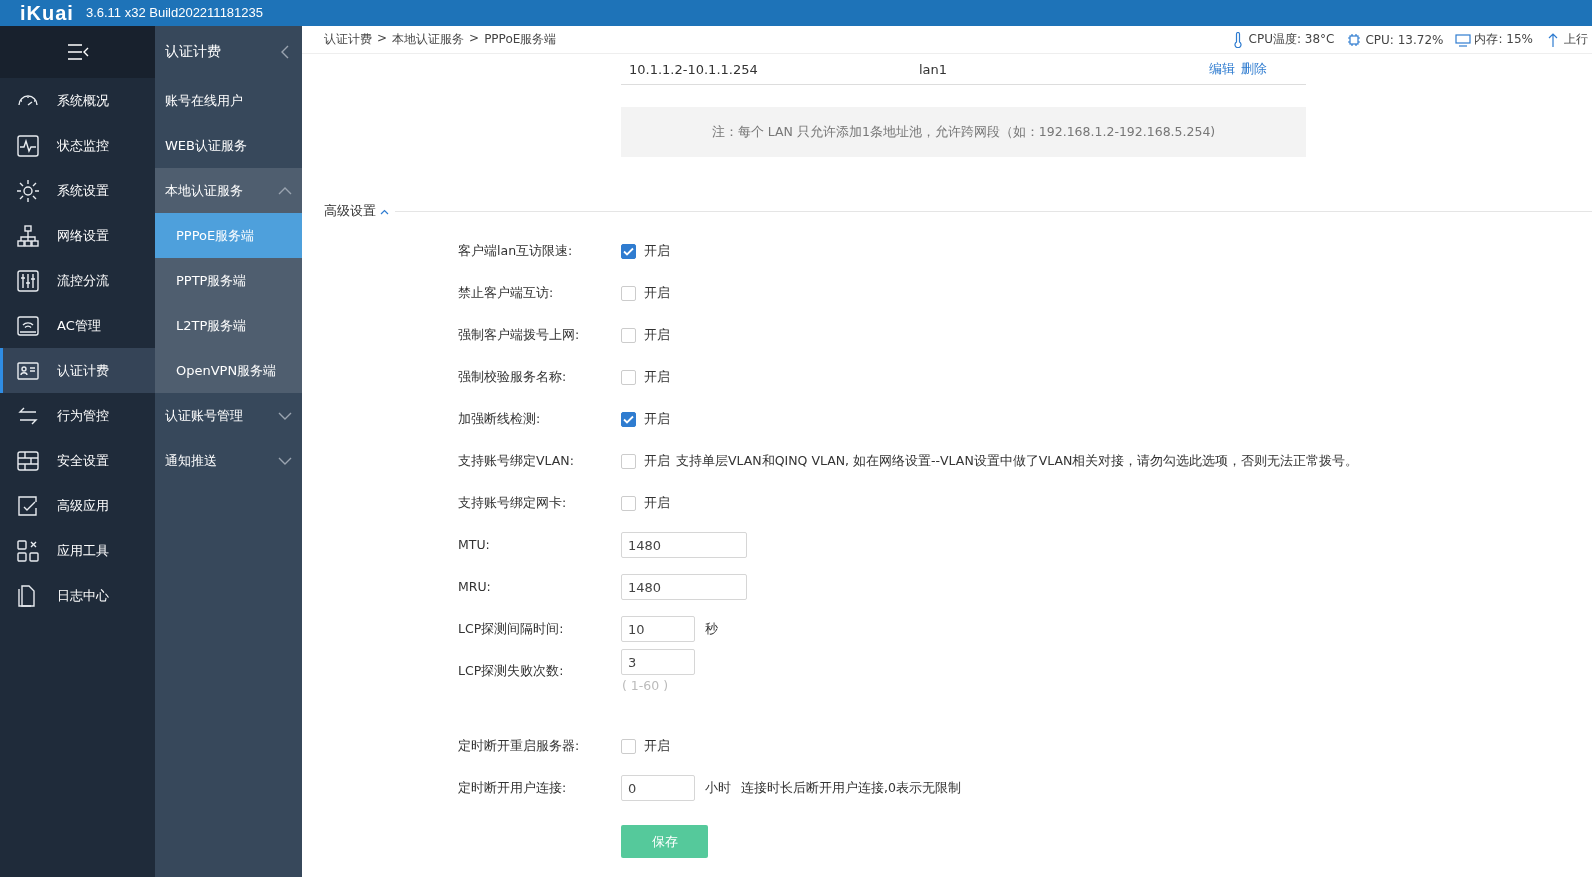 This screenshot has width=1592, height=877. I want to click on range-hint: ( 1-60 ), so click(646, 685).